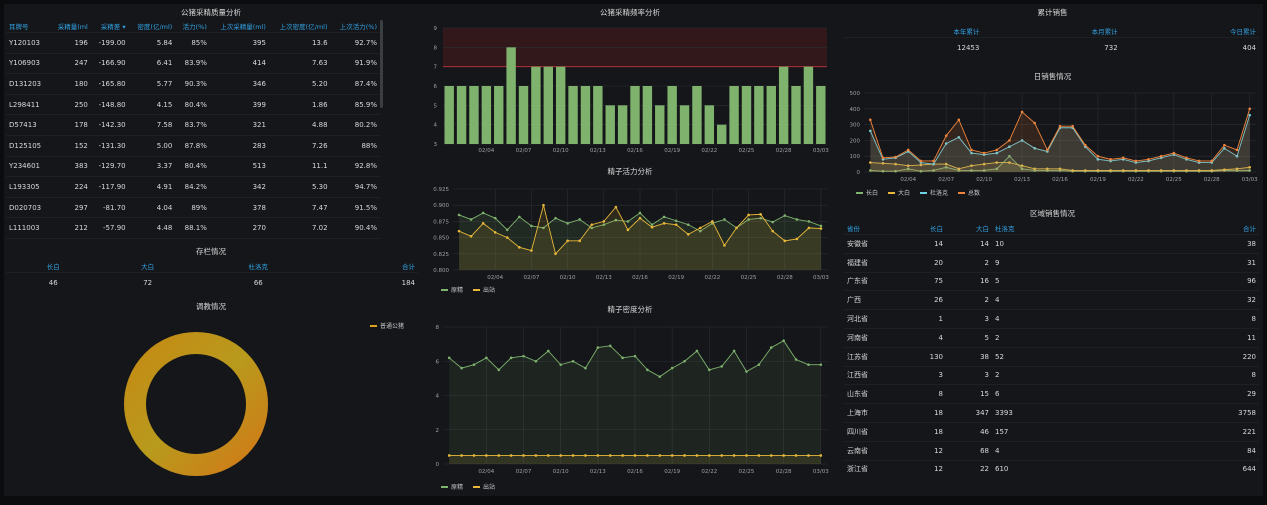 The width and height of the screenshot is (1267, 505). Describe the element at coordinates (438, 431) in the screenshot. I see `y-tick-label: 2` at that location.